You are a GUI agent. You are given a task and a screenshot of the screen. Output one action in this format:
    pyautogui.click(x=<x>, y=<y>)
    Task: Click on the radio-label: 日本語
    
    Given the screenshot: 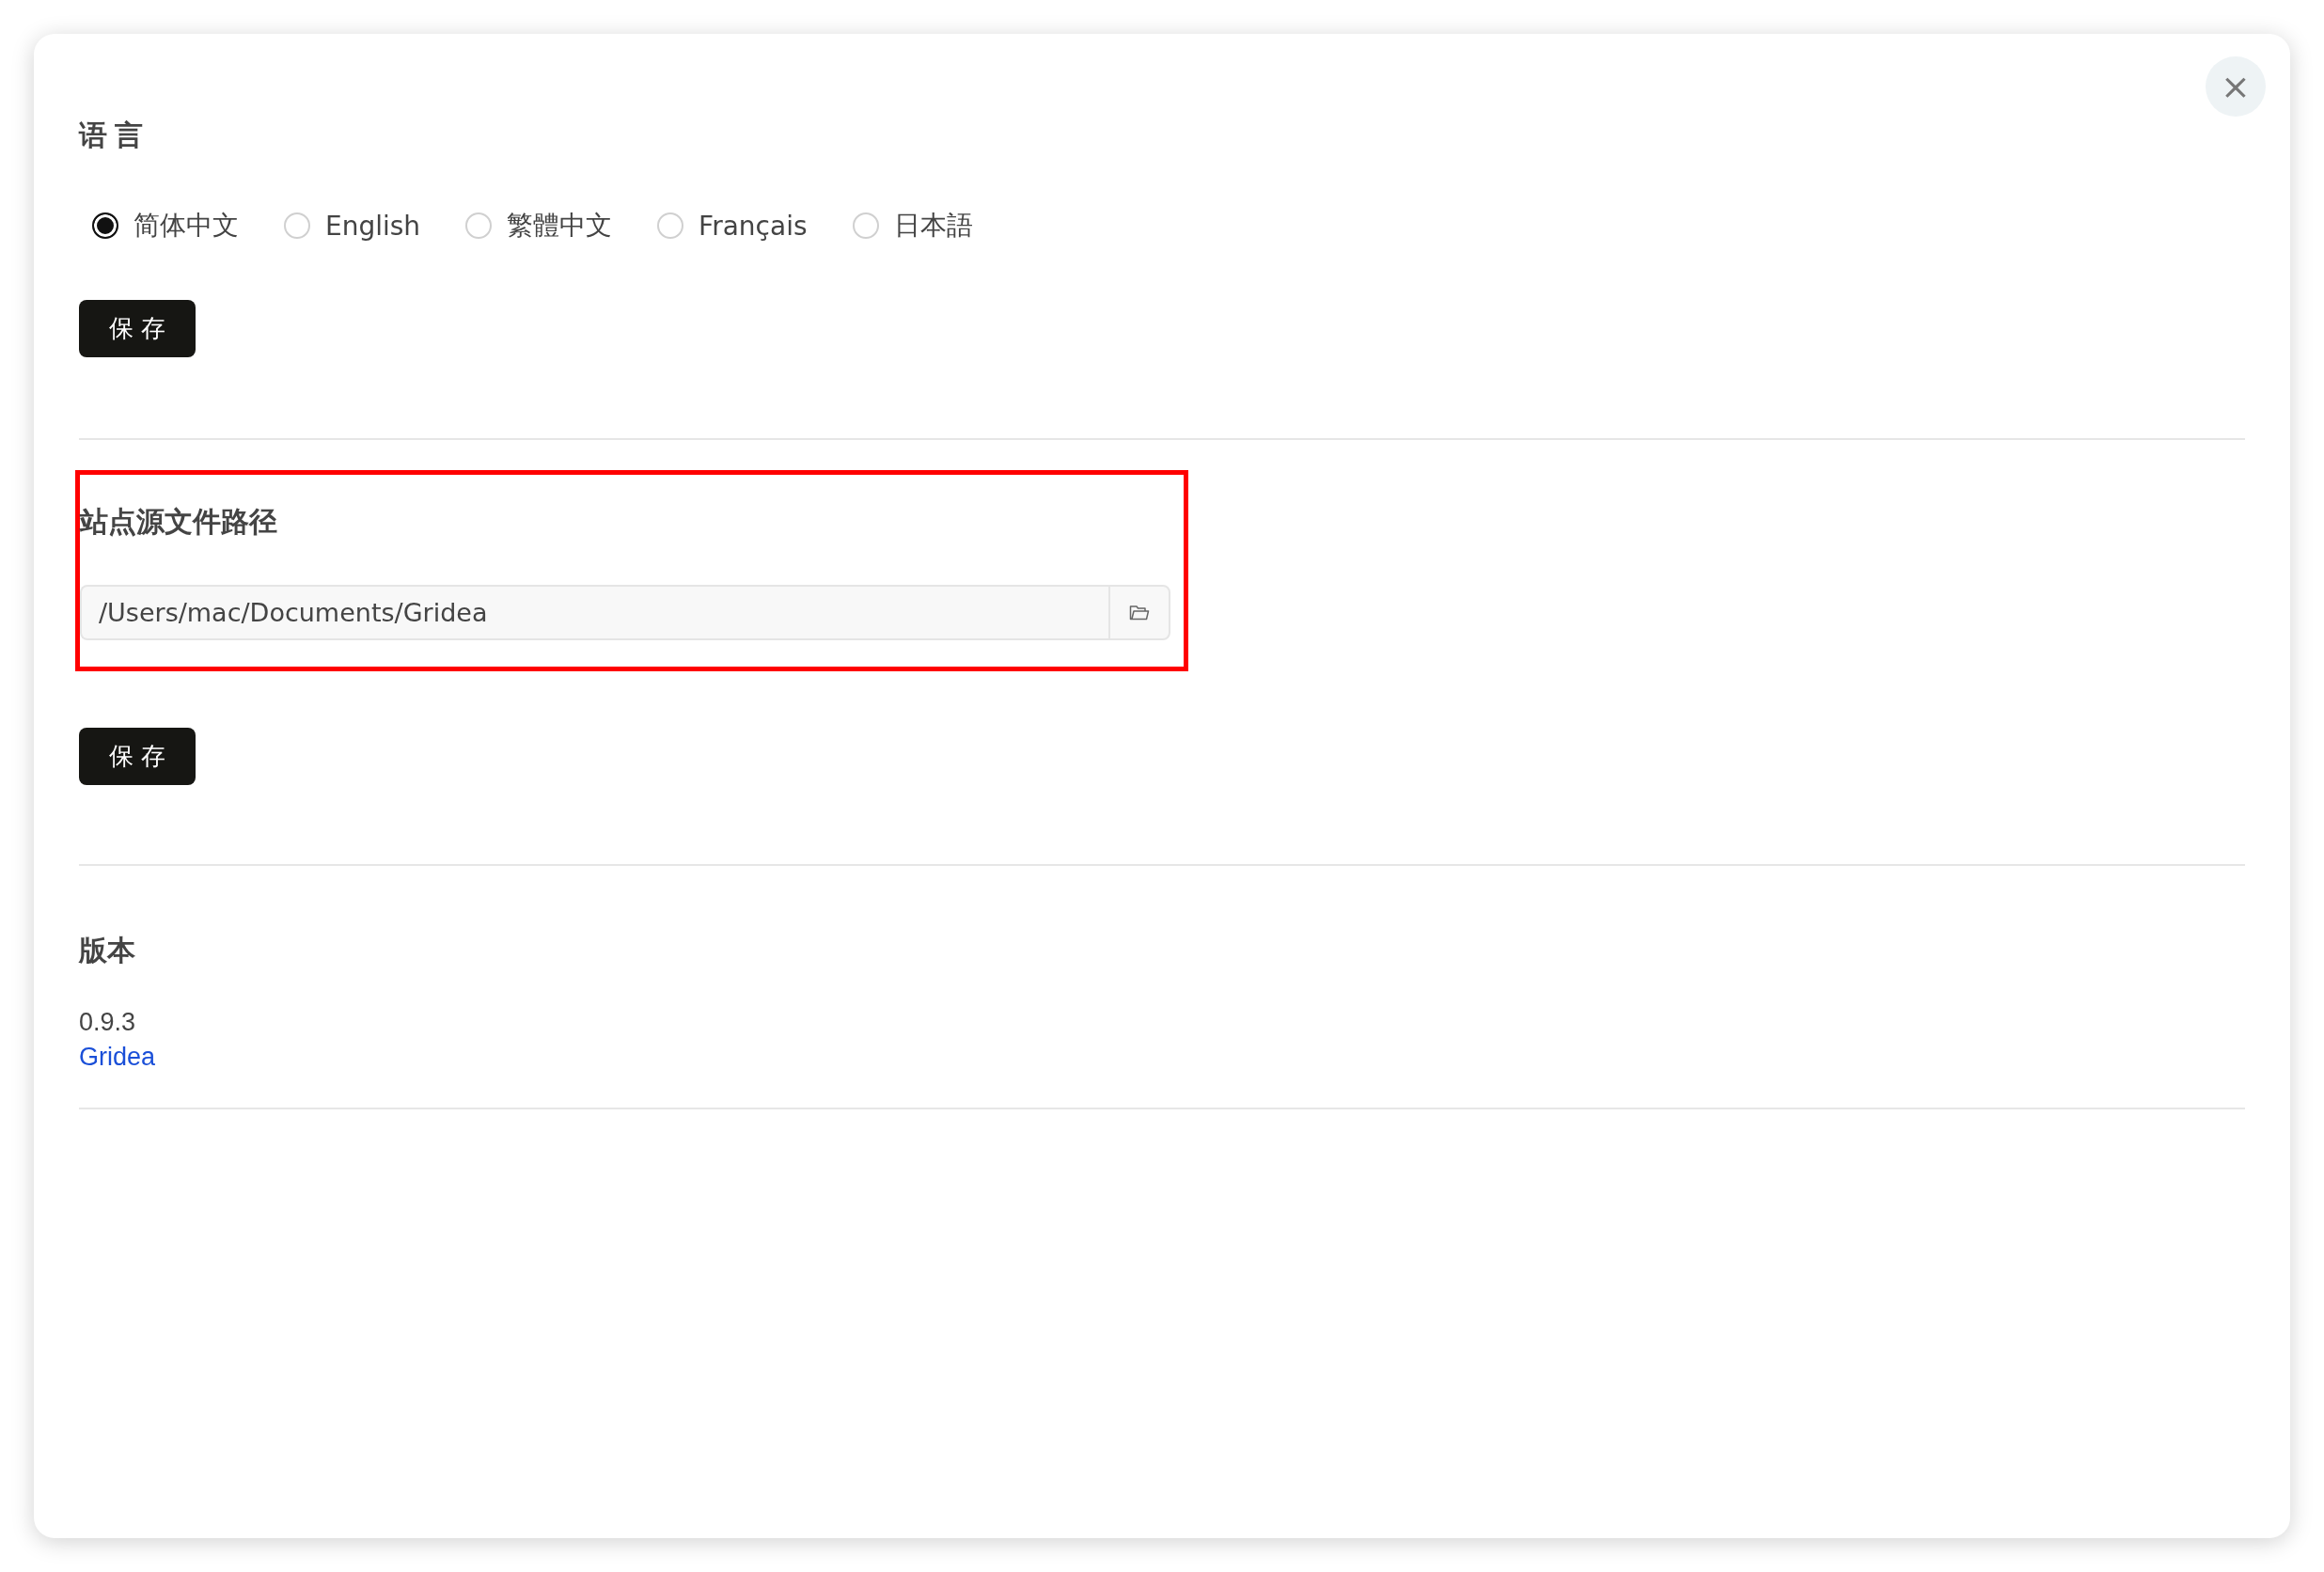 What is the action you would take?
    pyautogui.click(x=933, y=226)
    